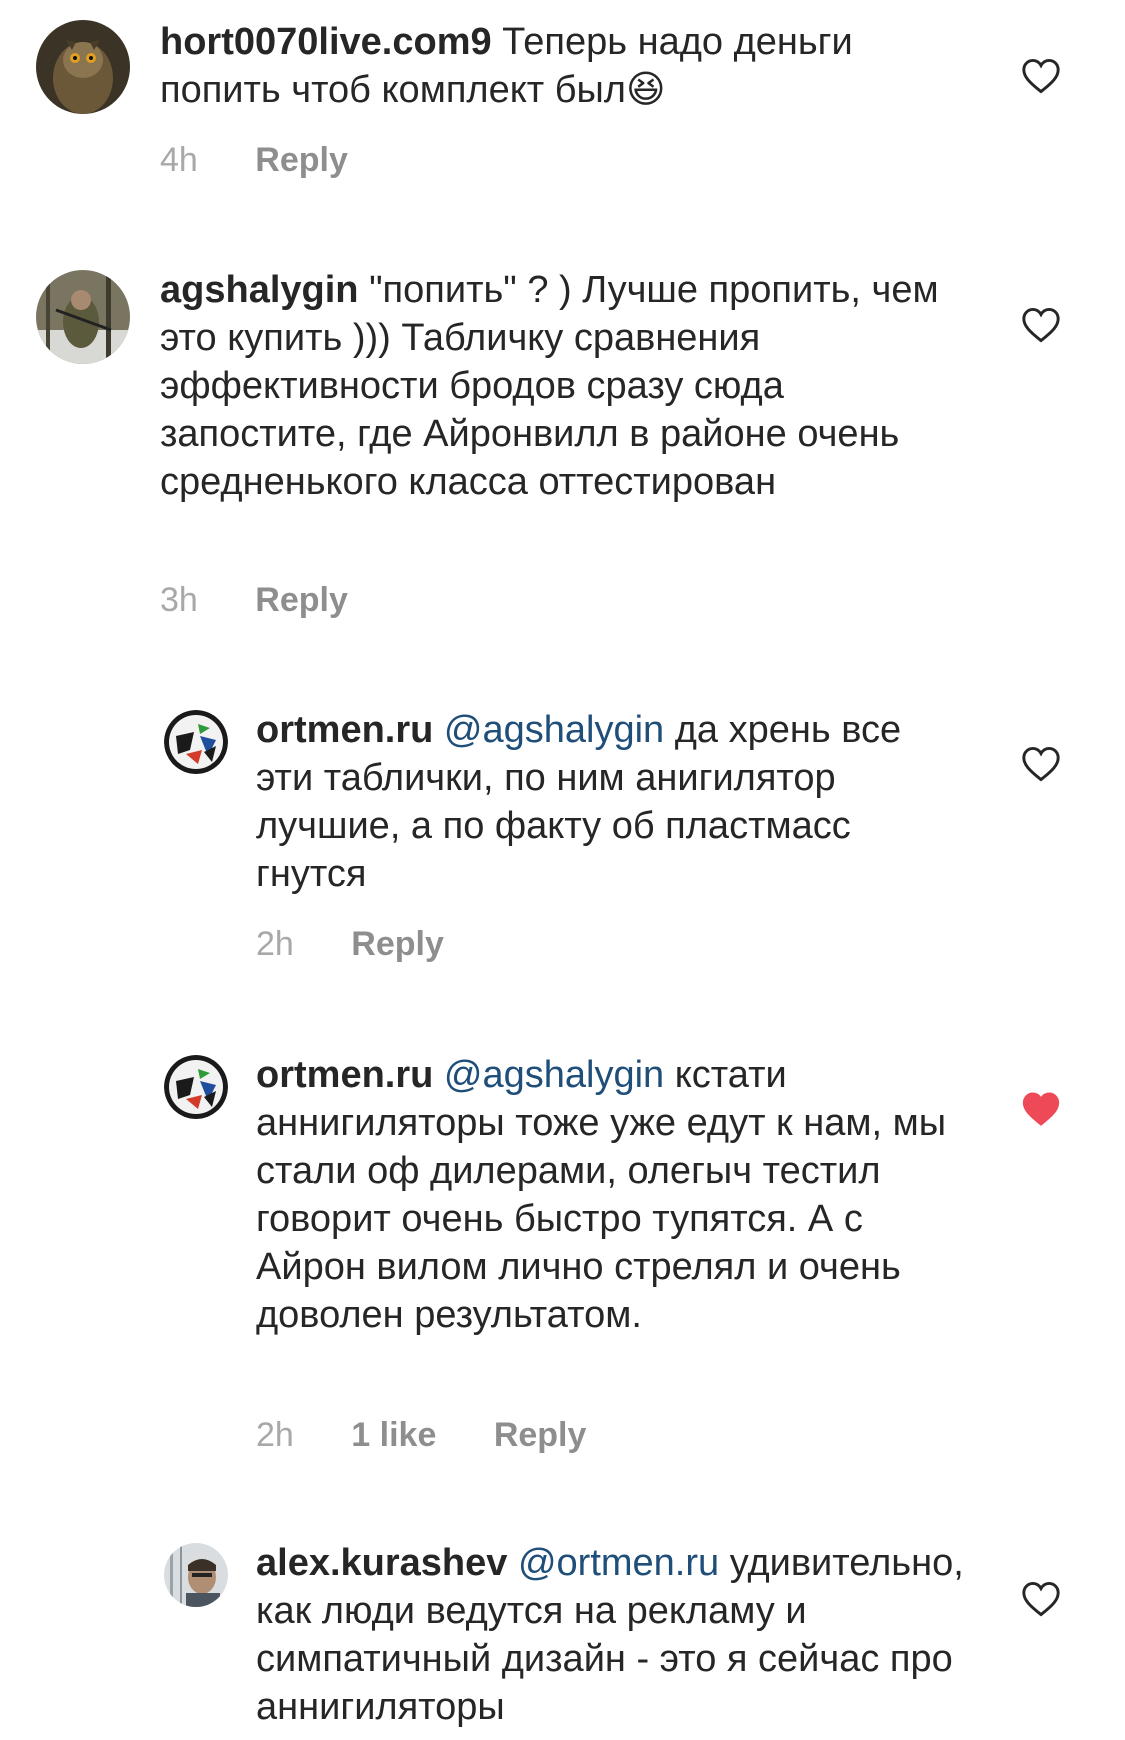 Image resolution: width=1125 pixels, height=1740 pixels. I want to click on comment-username: alex.kurashev, so click(381, 1563).